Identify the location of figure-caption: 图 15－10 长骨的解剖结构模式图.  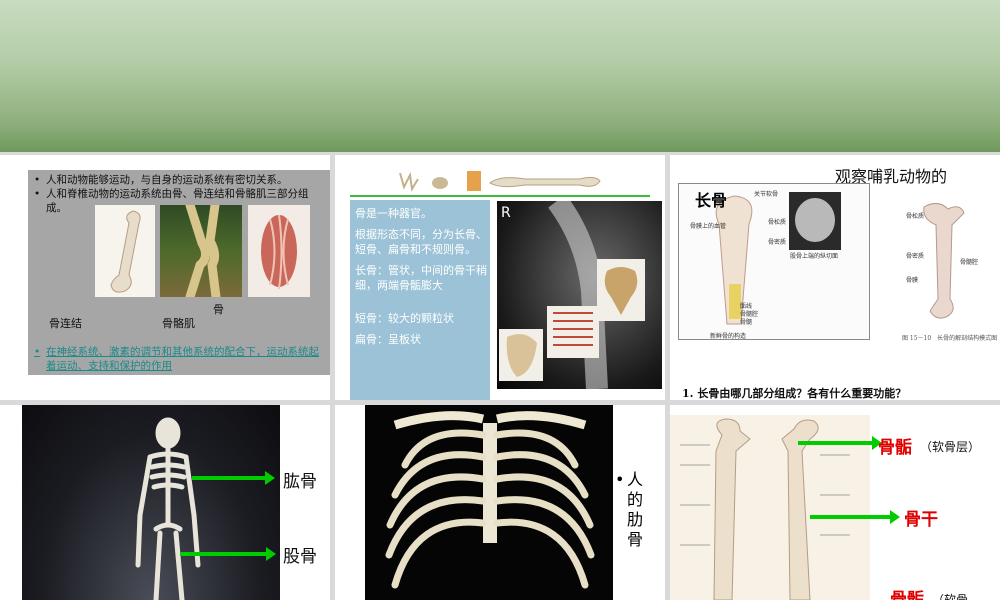
(950, 338).